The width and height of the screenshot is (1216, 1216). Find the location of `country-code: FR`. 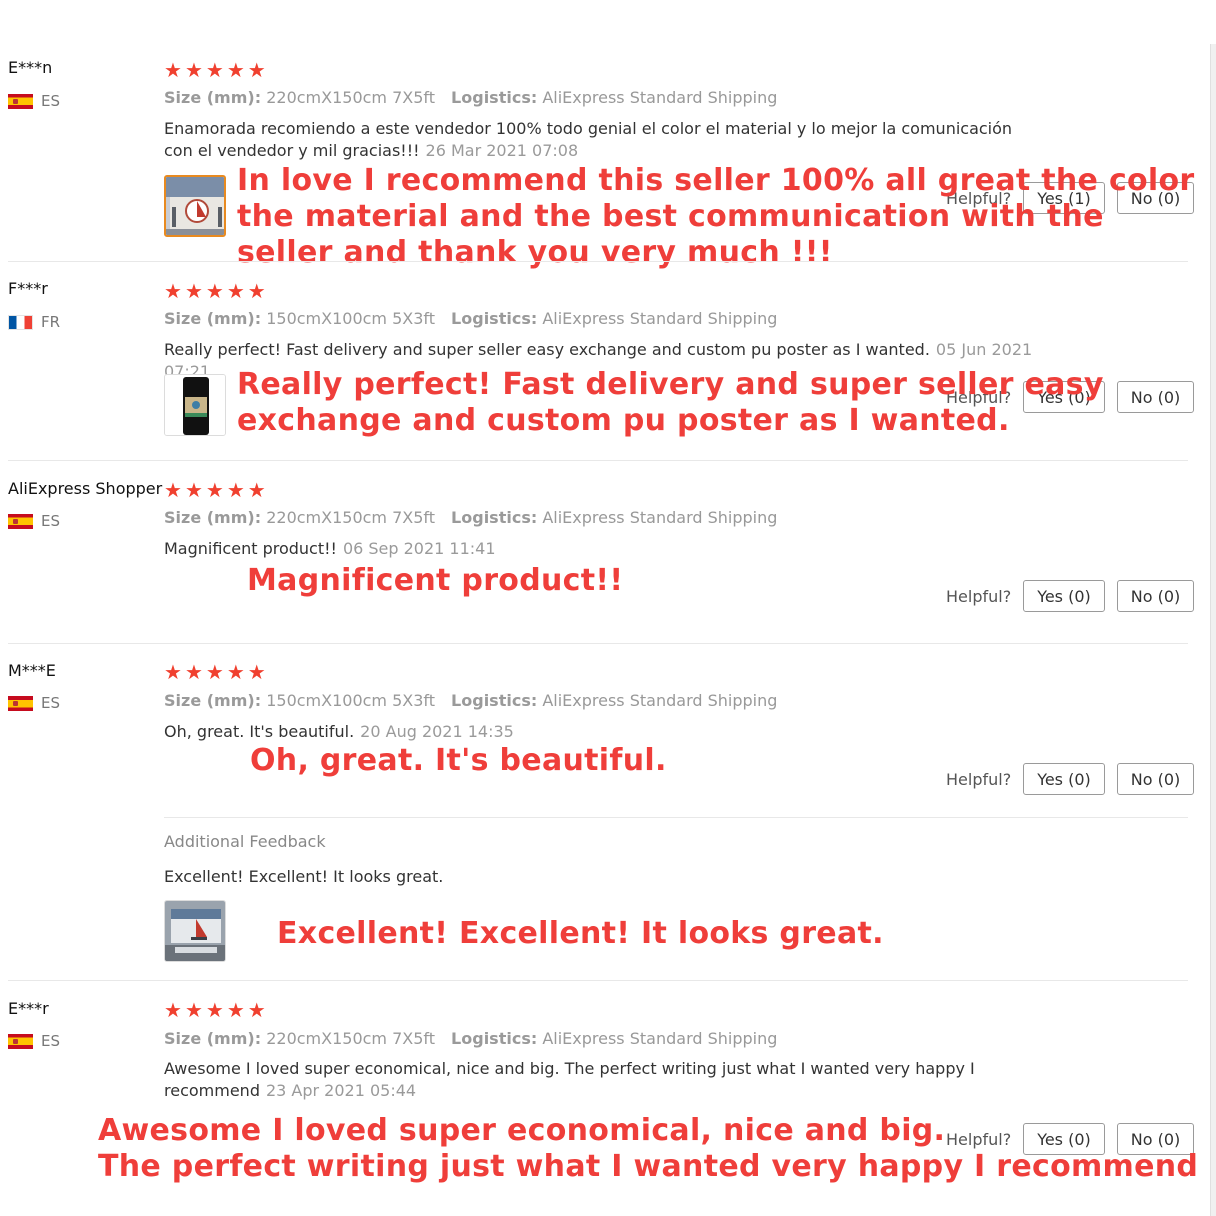

country-code: FR is located at coordinates (51, 322).